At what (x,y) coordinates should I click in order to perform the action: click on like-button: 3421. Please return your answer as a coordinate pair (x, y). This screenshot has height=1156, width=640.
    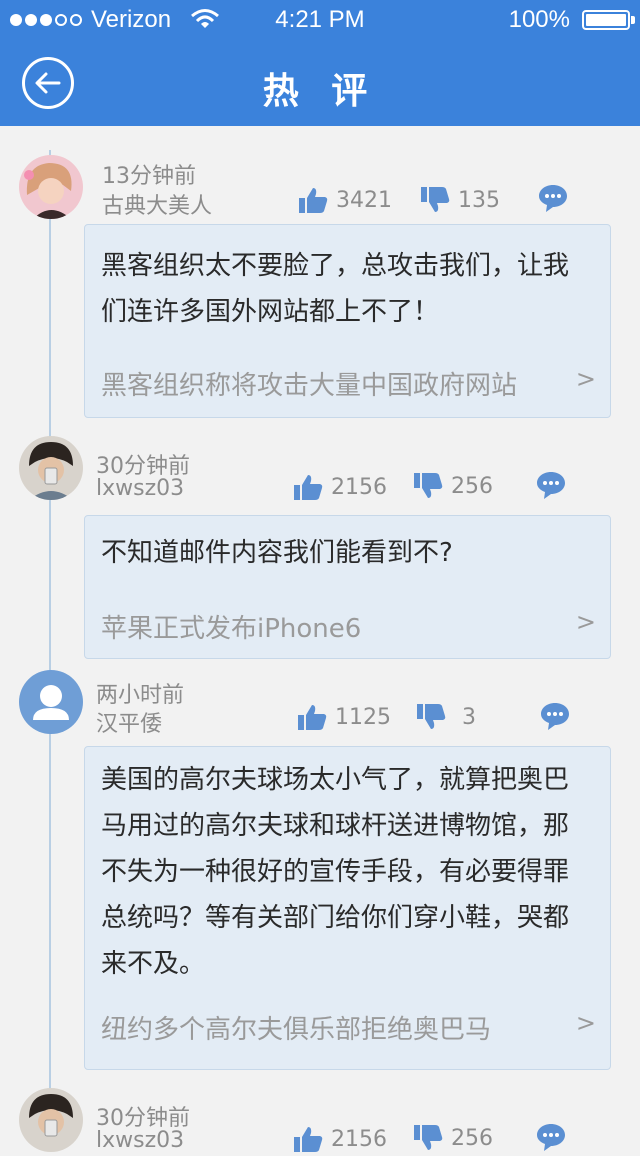
    Looking at the image, I should click on (345, 200).